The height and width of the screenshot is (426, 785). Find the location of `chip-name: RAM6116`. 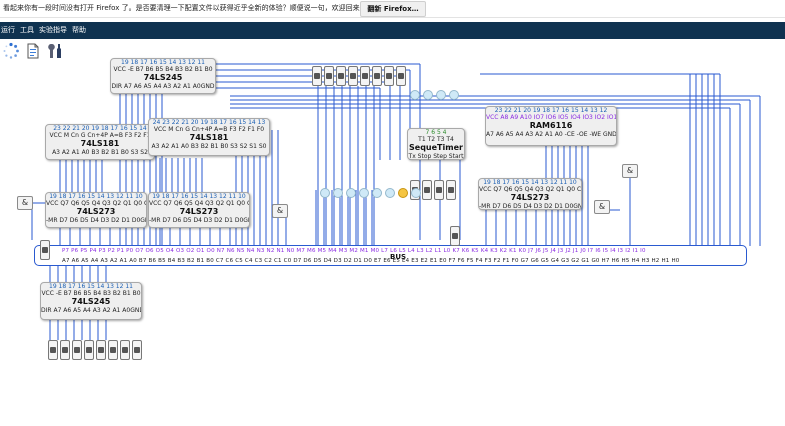

chip-name: RAM6116 is located at coordinates (551, 125).